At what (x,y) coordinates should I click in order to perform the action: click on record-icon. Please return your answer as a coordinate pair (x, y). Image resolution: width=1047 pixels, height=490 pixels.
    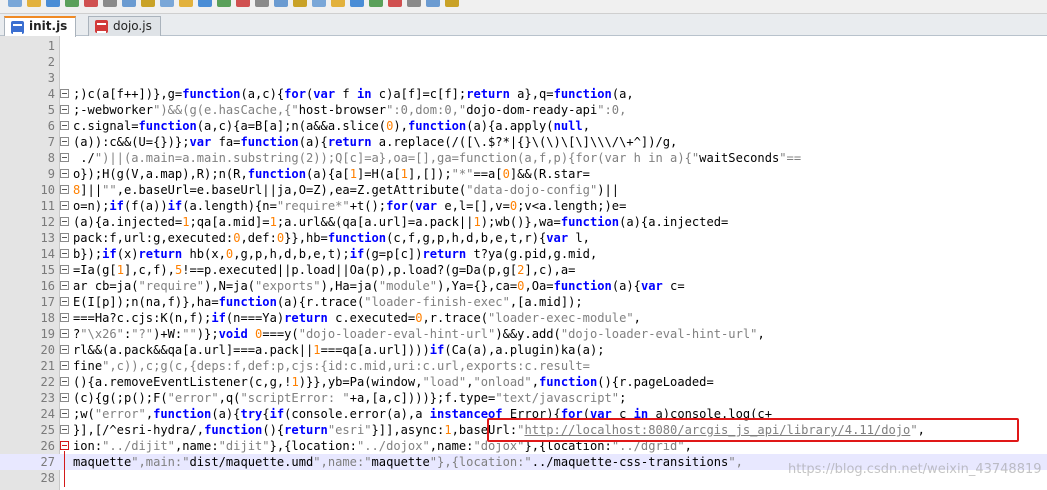
    Looking at the image, I should click on (395, 3).